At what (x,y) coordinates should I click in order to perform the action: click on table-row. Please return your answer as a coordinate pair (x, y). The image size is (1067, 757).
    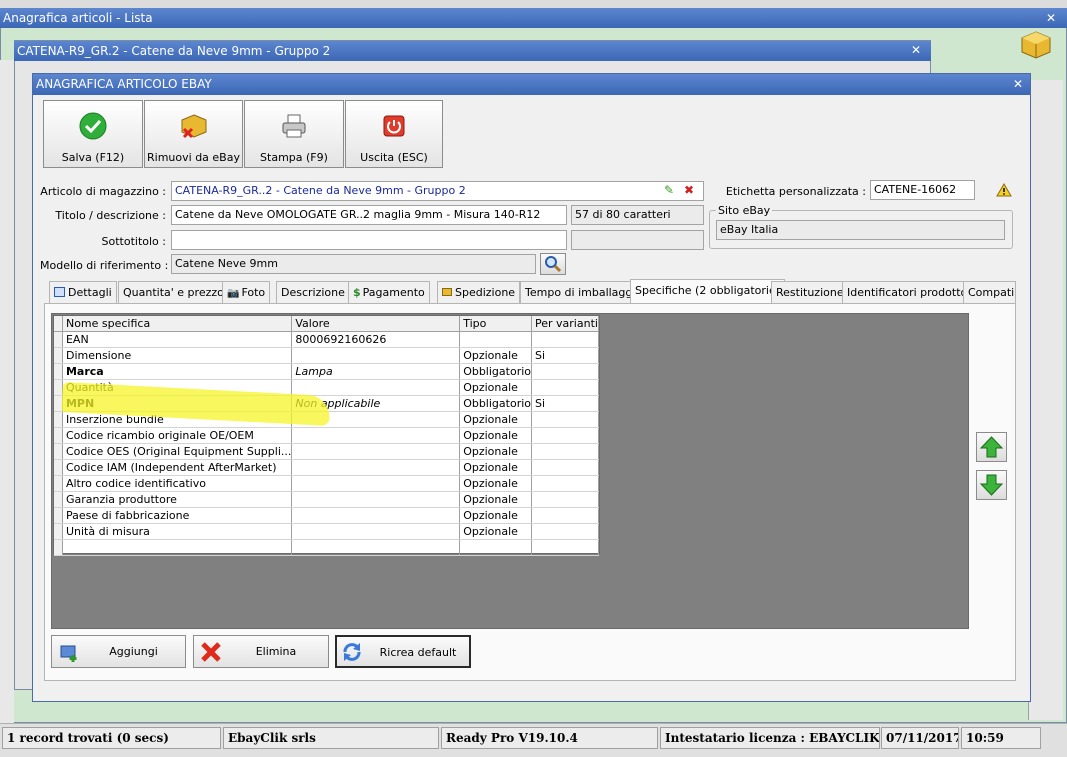
    Looking at the image, I should click on (326, 547).